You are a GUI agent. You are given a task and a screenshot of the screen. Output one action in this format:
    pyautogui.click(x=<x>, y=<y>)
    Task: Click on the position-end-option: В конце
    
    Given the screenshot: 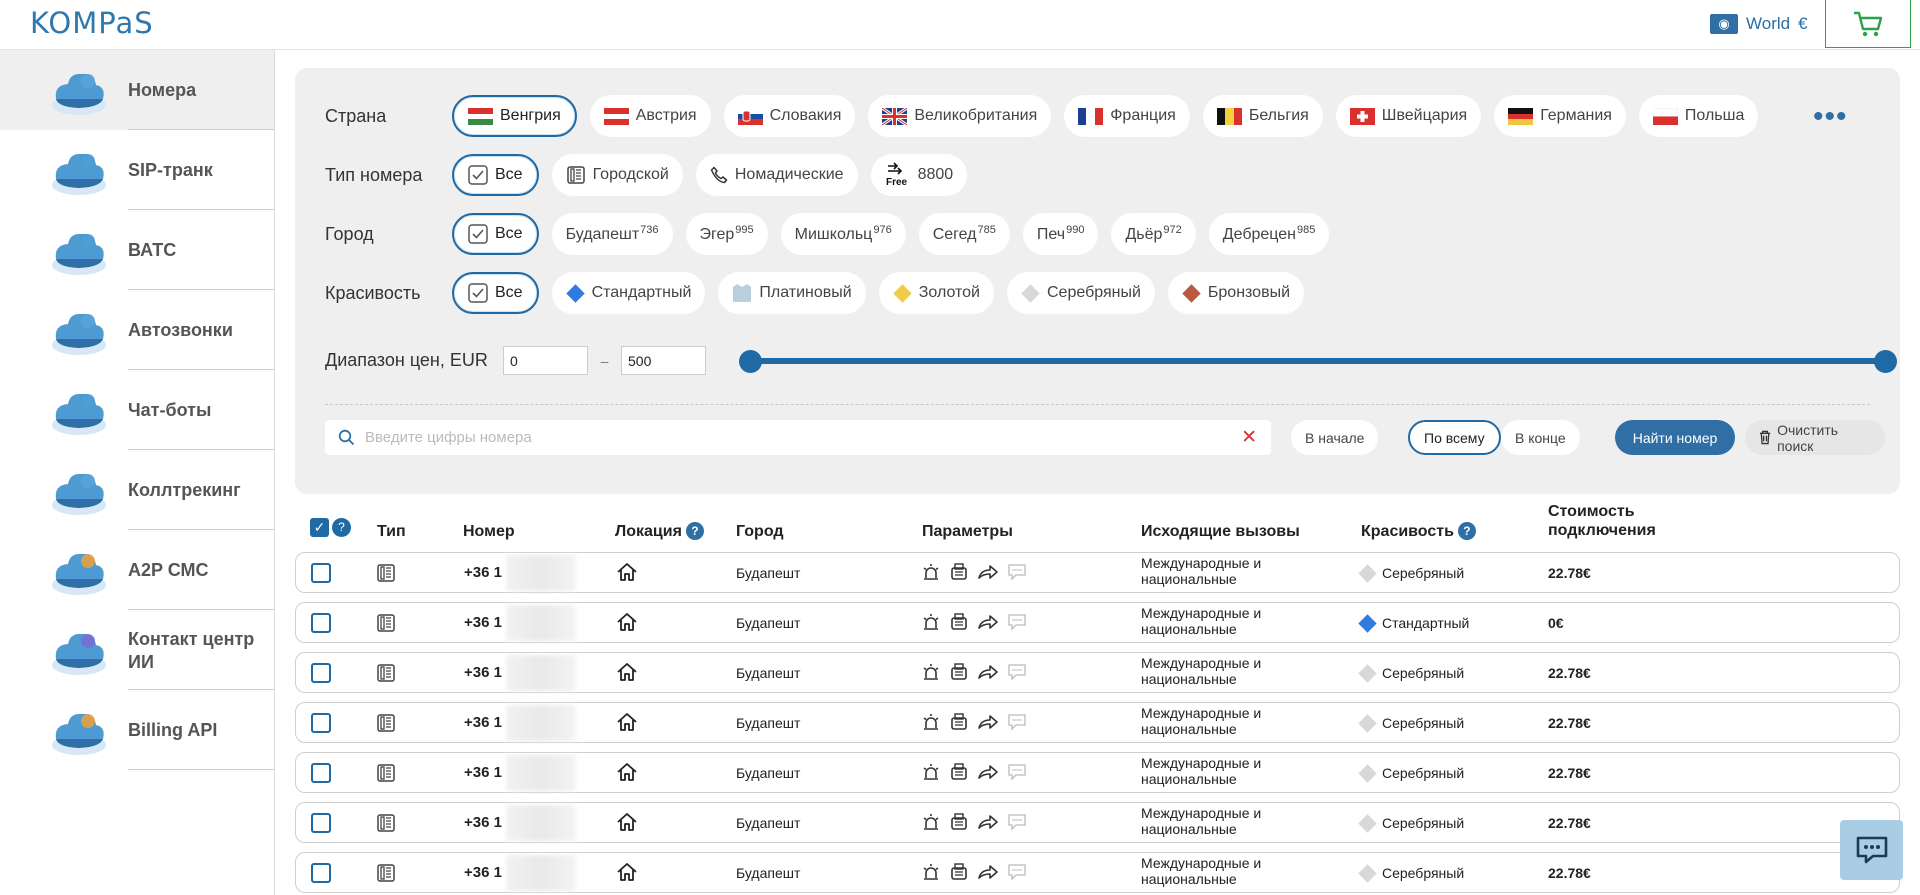 What is the action you would take?
    pyautogui.click(x=1540, y=437)
    